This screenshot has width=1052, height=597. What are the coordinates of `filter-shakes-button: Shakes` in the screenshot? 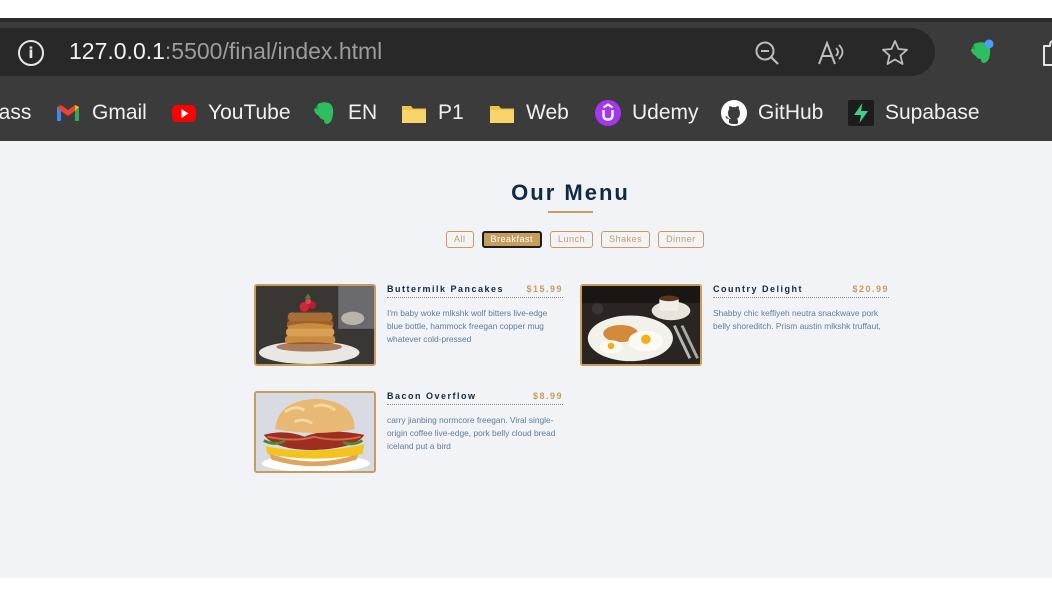 It's located at (626, 239).